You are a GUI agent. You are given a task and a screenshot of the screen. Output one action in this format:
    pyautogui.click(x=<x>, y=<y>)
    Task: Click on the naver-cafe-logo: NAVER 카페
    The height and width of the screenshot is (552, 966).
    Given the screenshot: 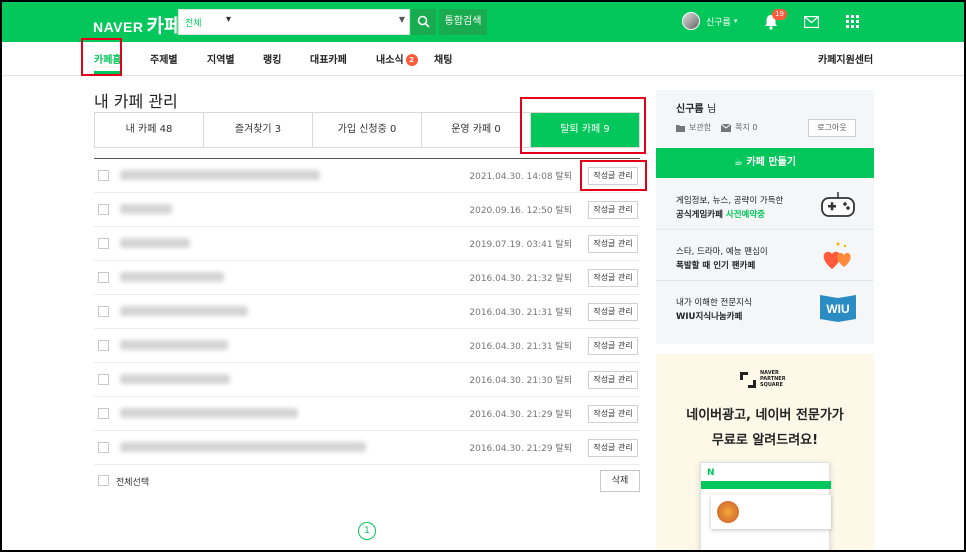 What is the action you would take?
    pyautogui.click(x=137, y=24)
    